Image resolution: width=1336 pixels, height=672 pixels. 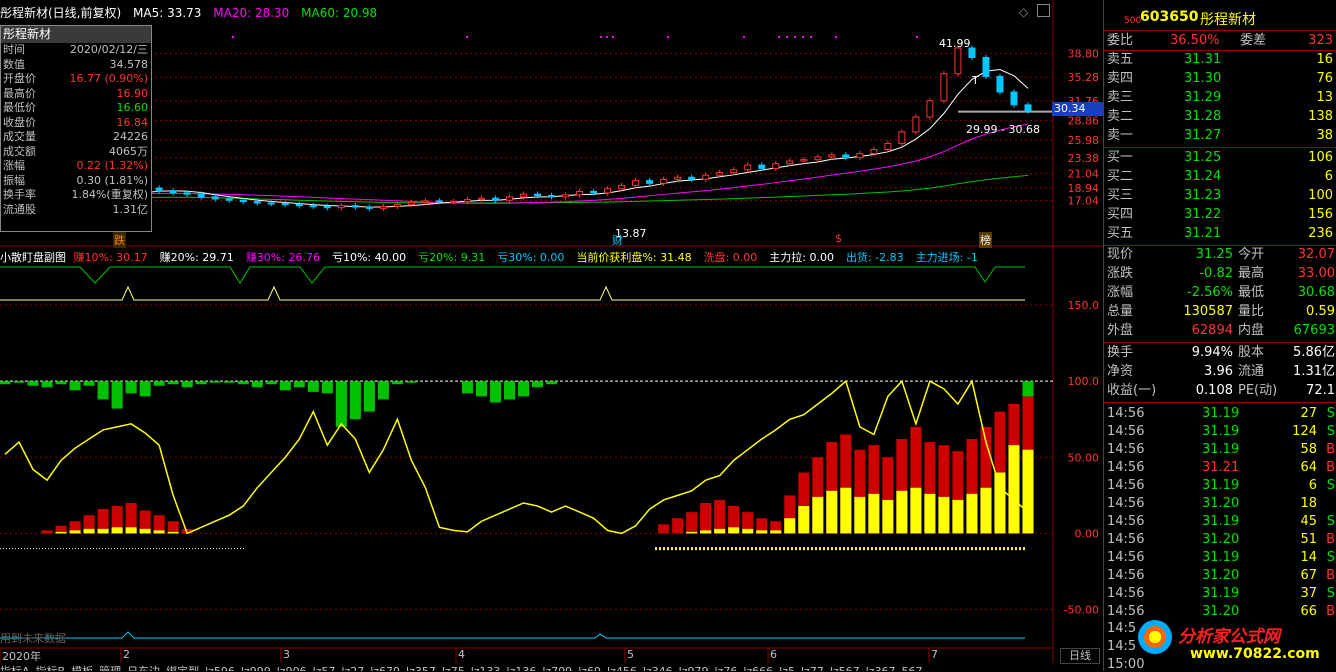 I want to click on info-row: 收盘价 16.84, so click(x=76, y=123).